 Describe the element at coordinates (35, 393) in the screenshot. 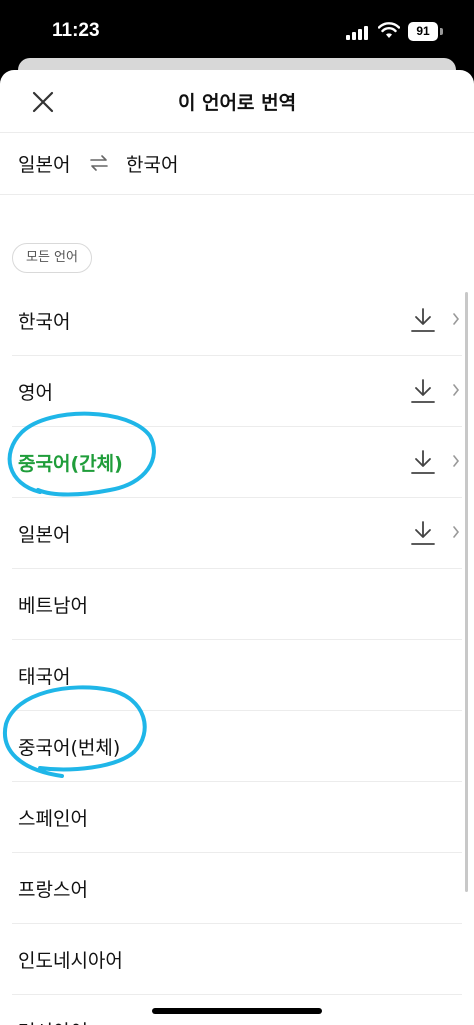

I see `language-label: 영어` at that location.